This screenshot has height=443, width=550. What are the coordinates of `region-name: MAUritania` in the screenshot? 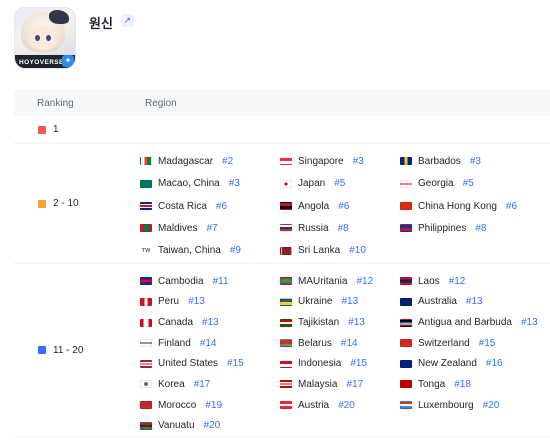 It's located at (323, 281).